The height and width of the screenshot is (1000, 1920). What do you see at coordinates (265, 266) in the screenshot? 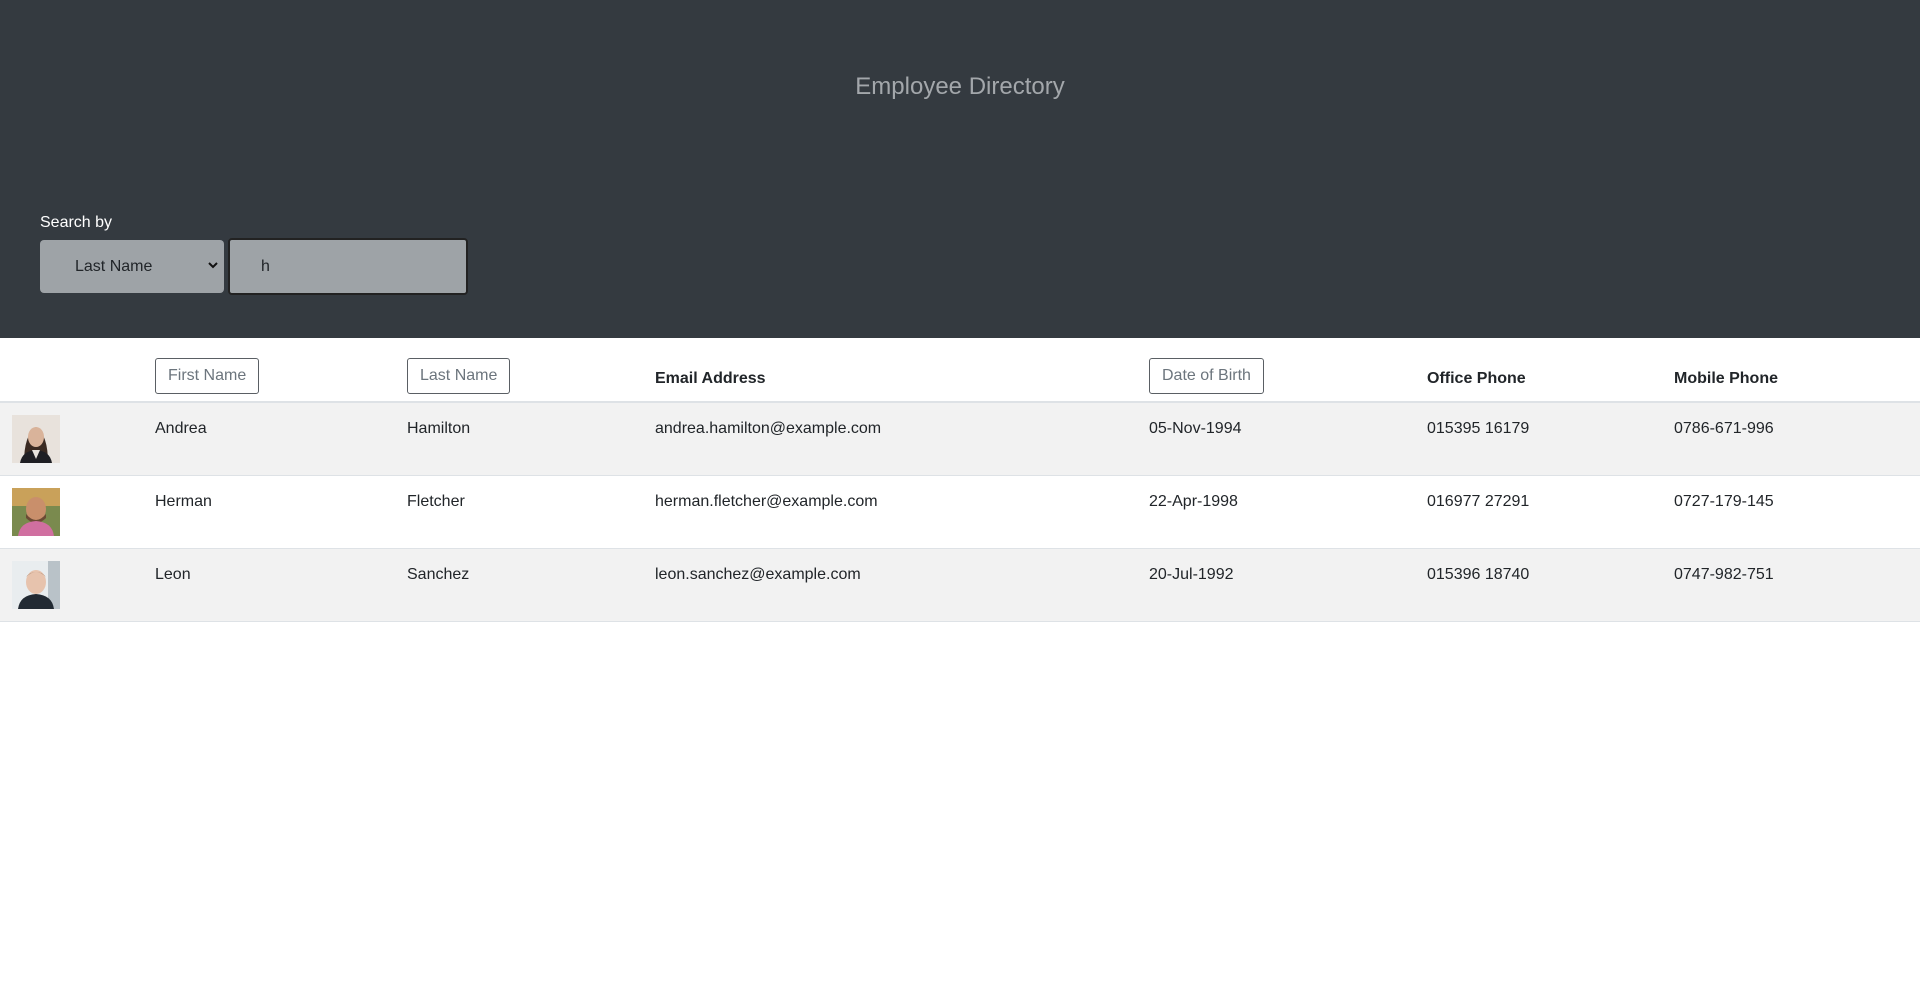
I see `search-input-value: h` at bounding box center [265, 266].